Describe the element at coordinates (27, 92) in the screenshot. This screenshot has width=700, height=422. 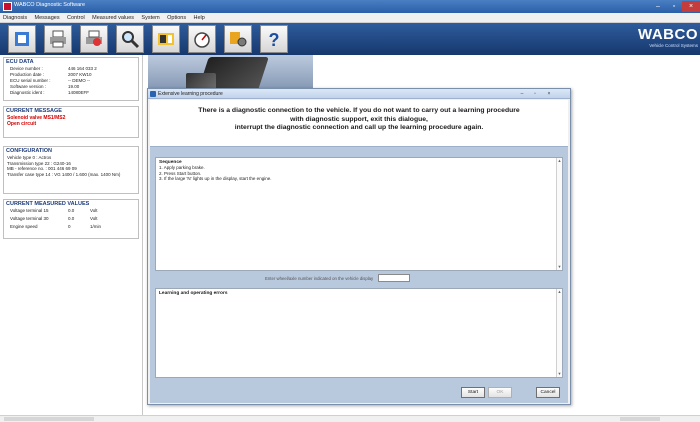
I see `ecu-row-label: Diagnostic ident :` at that location.